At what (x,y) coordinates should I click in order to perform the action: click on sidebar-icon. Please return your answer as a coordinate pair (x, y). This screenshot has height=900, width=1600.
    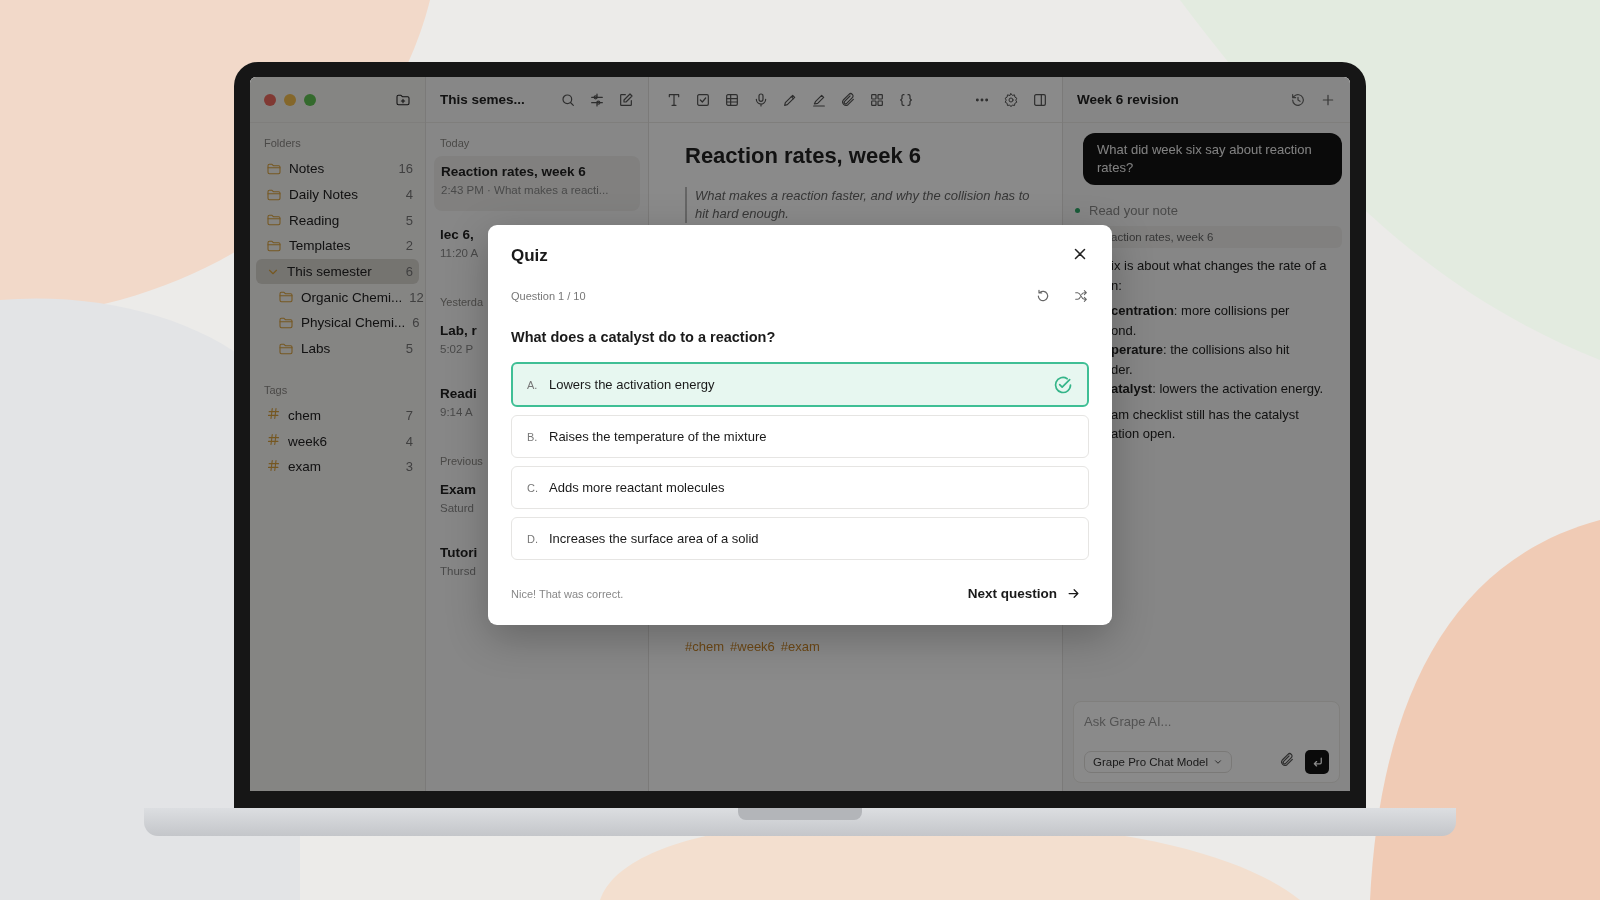
    Looking at the image, I should click on (1040, 99).